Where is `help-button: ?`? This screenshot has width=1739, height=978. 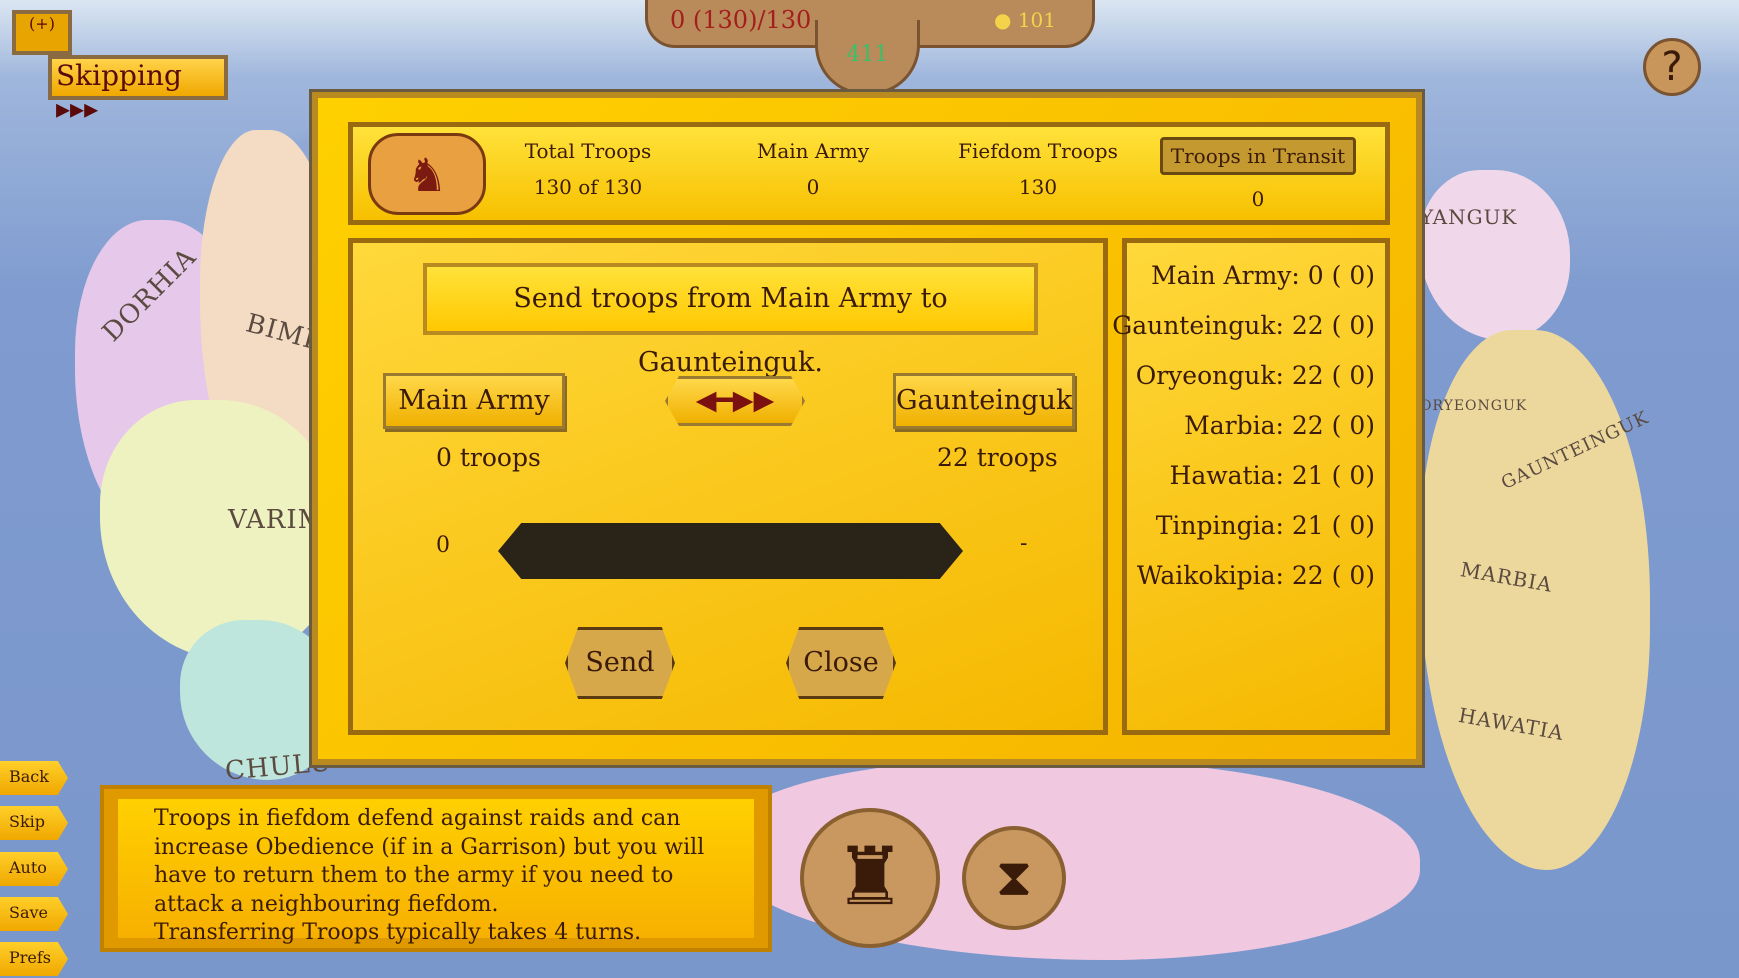
help-button: ? is located at coordinates (1672, 67).